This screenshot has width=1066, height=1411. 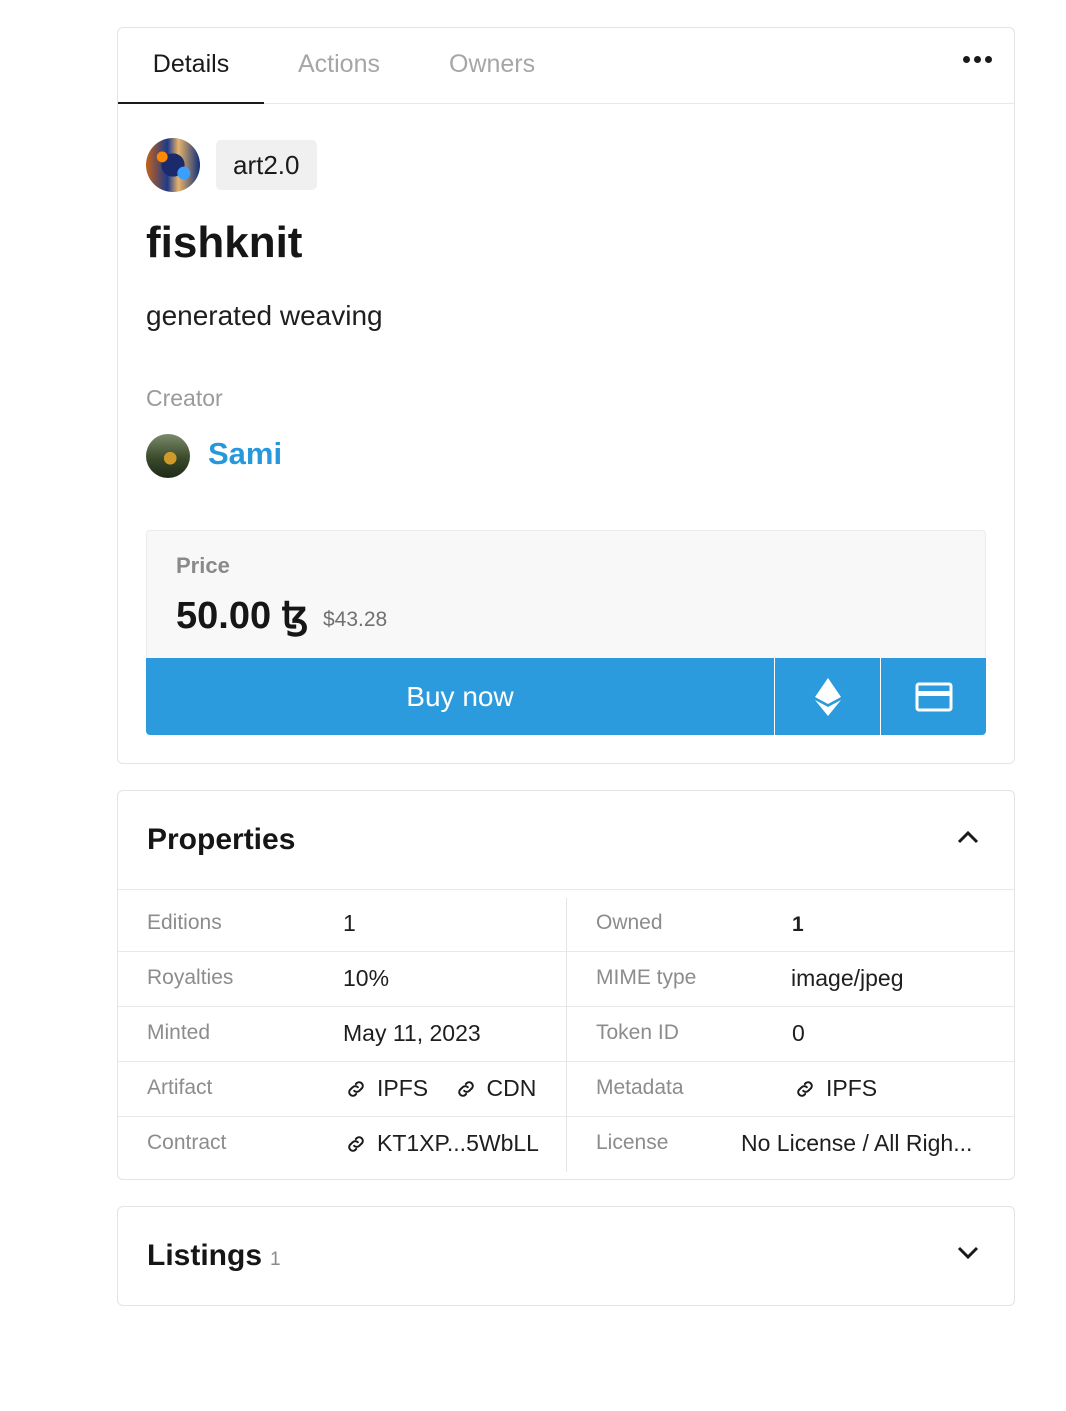 I want to click on artifact-ipfs-link: IPFS, so click(x=386, y=1088).